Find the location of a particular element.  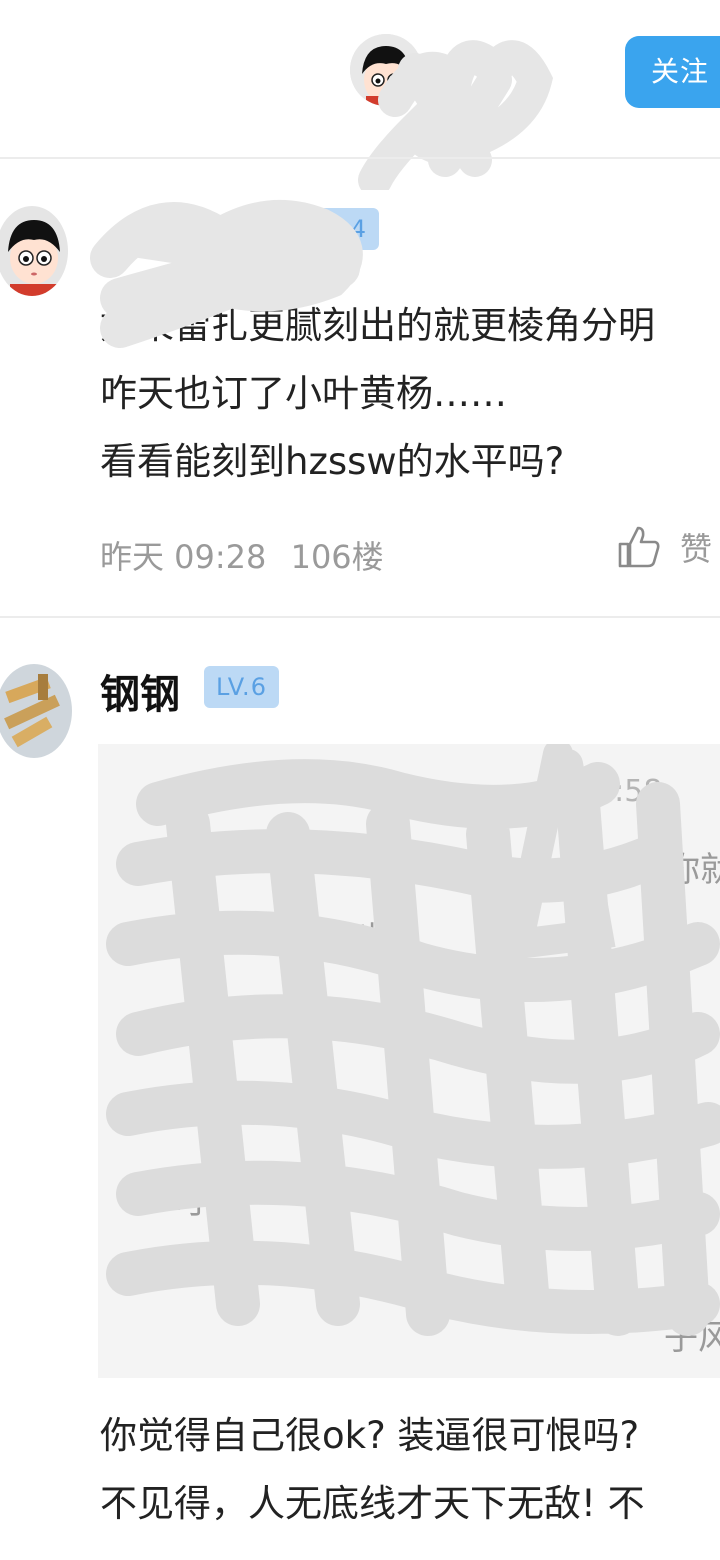

quote-fragment: 可 is located at coordinates (189, 1202).